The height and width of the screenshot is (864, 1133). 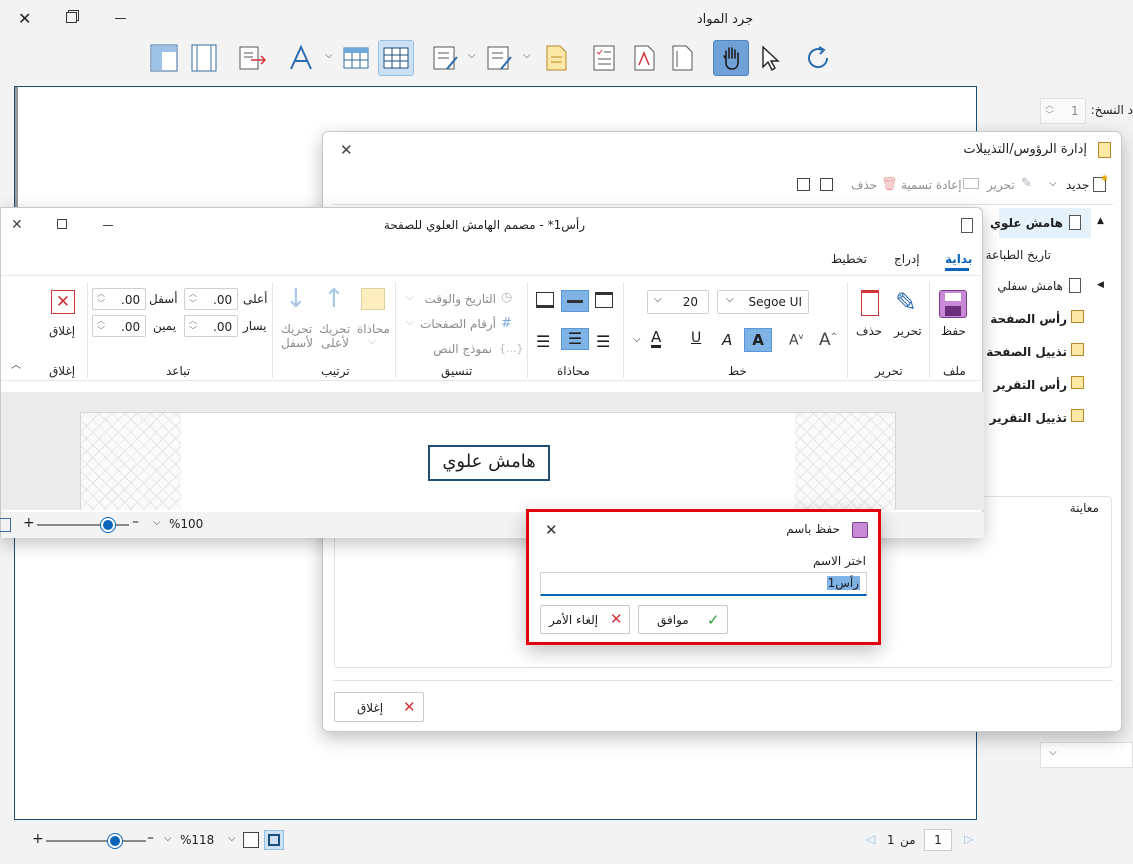 I want to click on tab-layout: تخطيط, so click(x=849, y=259).